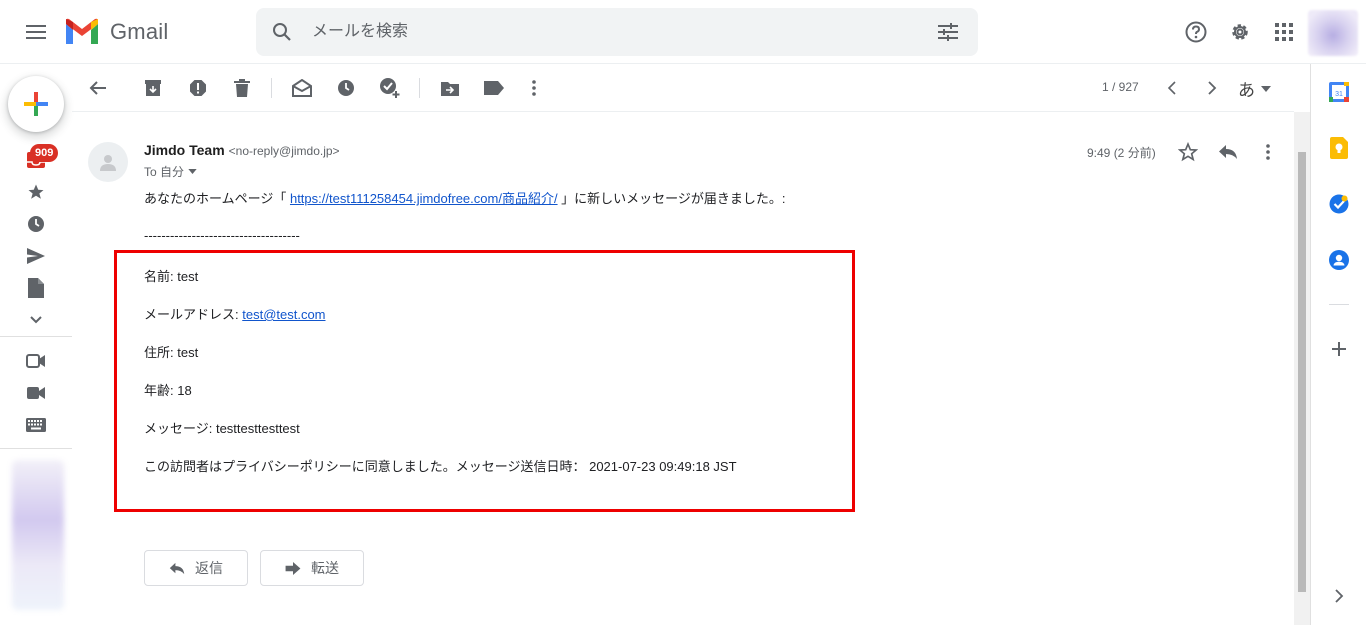  I want to click on search-bar, so click(617, 32).